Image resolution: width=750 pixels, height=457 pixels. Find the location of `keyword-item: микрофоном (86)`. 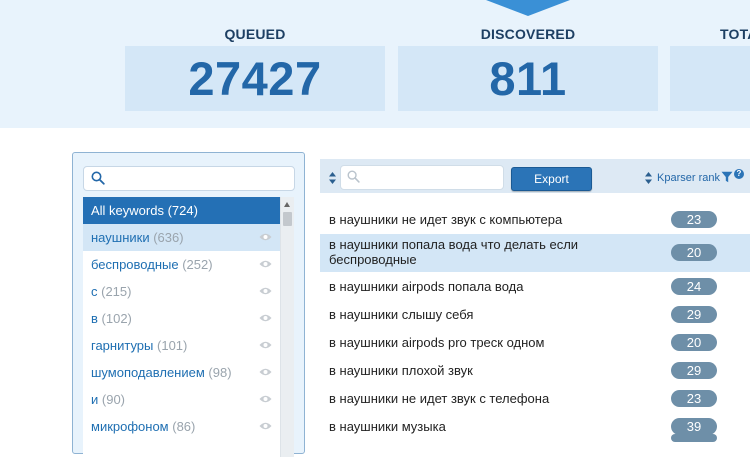

keyword-item: микрофоном (86) is located at coordinates (181, 426).